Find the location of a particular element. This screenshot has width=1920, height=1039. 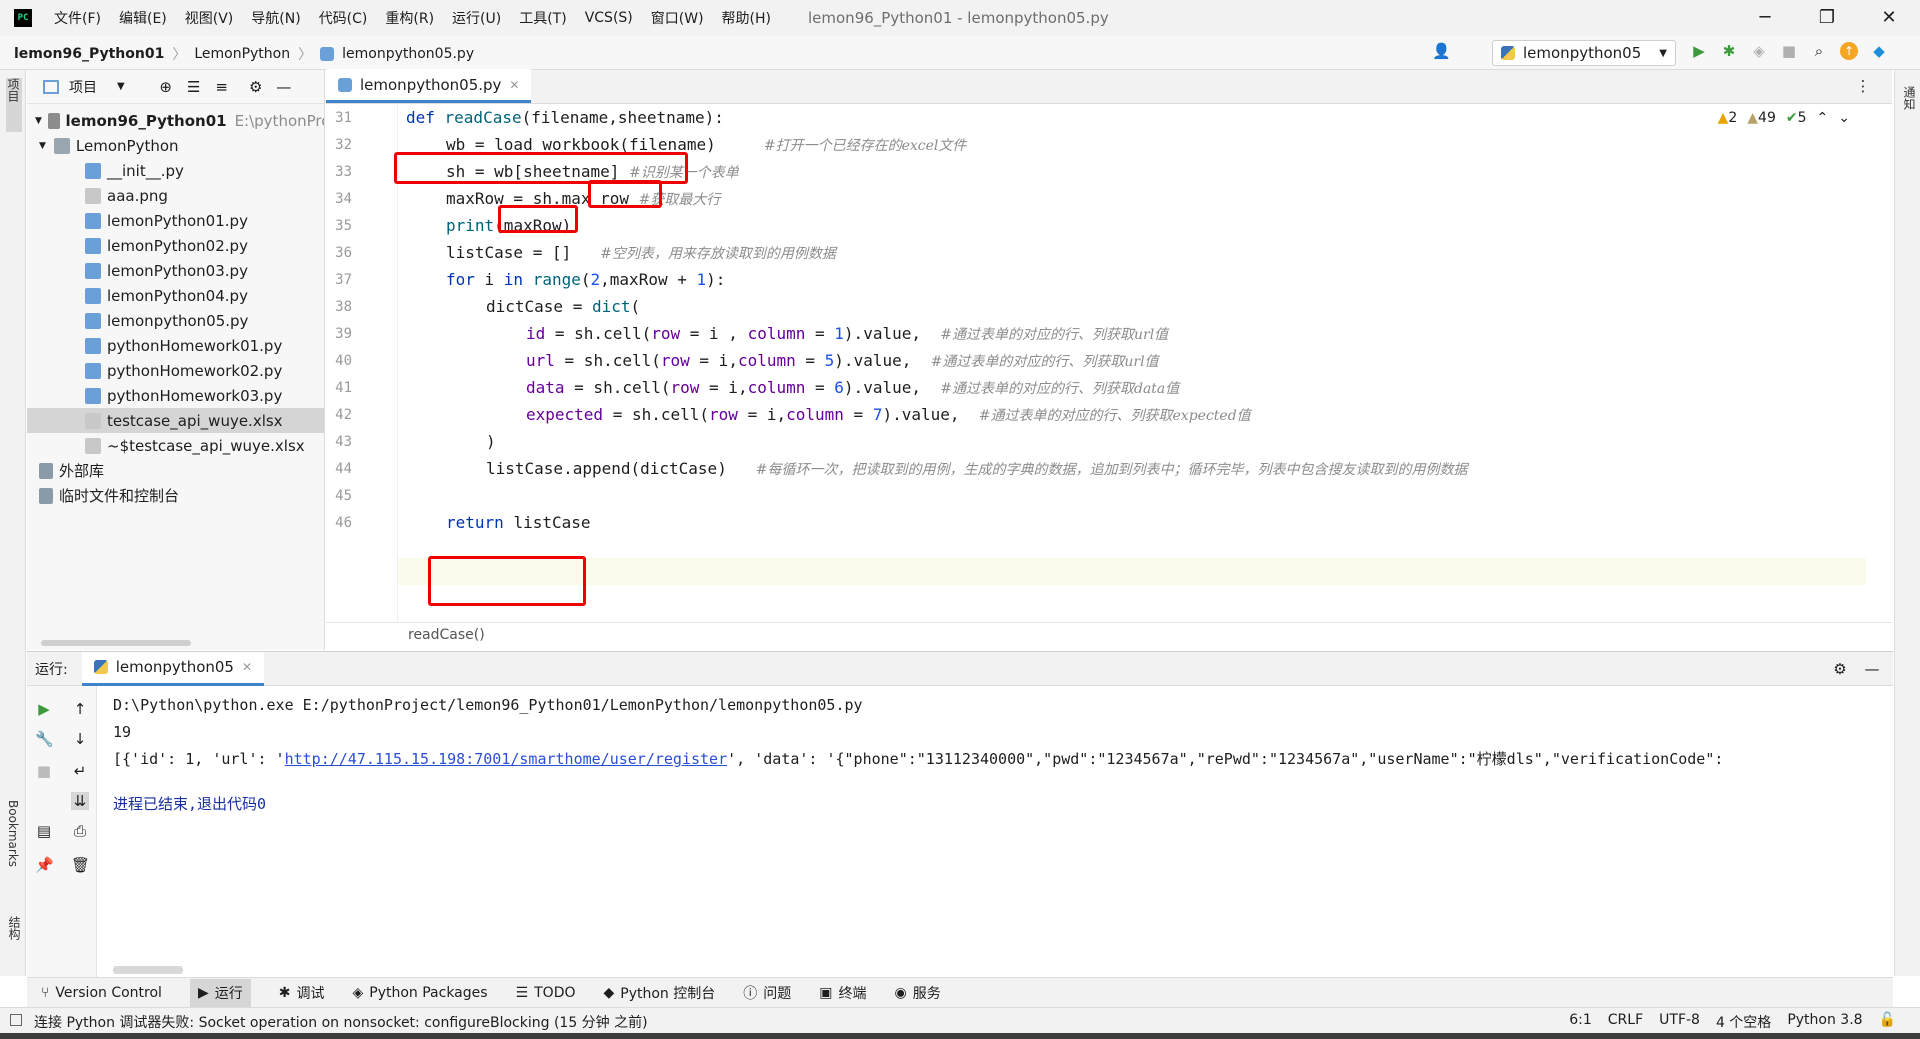

tree-file: pythonHomework03.py is located at coordinates (175, 395).